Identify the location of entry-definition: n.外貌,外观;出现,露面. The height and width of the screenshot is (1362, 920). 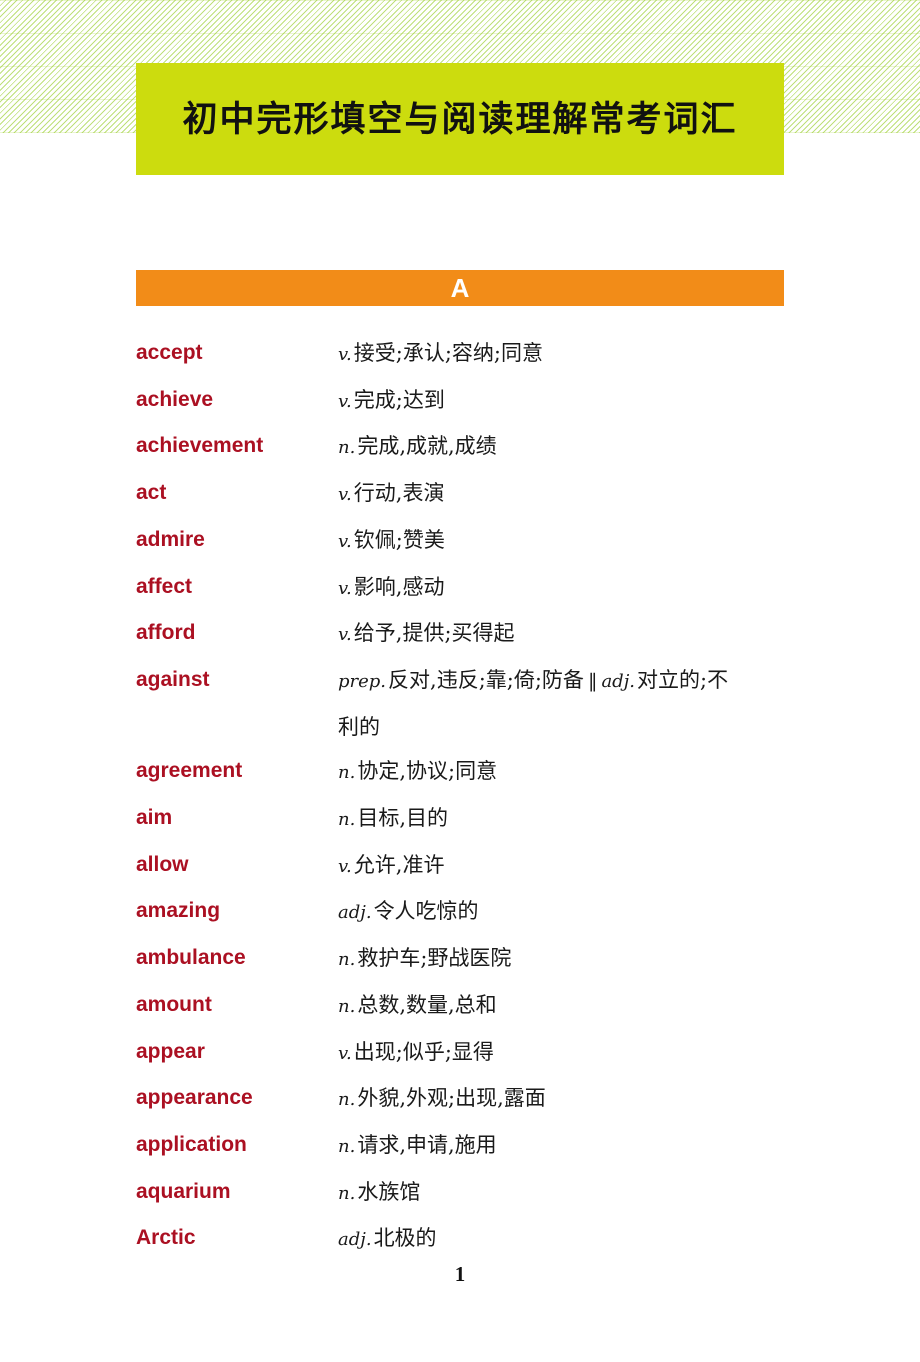
(541, 1099).